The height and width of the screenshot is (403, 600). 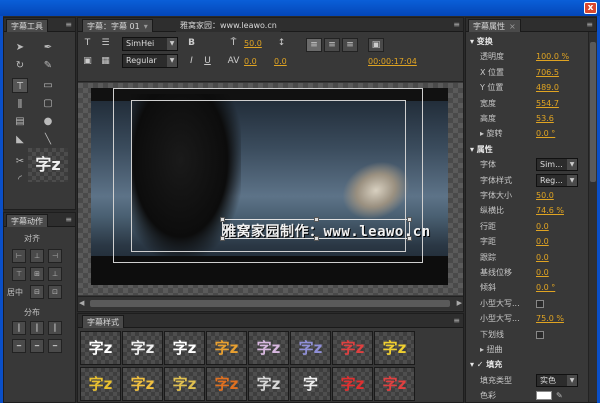 I want to click on property-section: ▾ ✓ 填充, so click(x=526, y=364).